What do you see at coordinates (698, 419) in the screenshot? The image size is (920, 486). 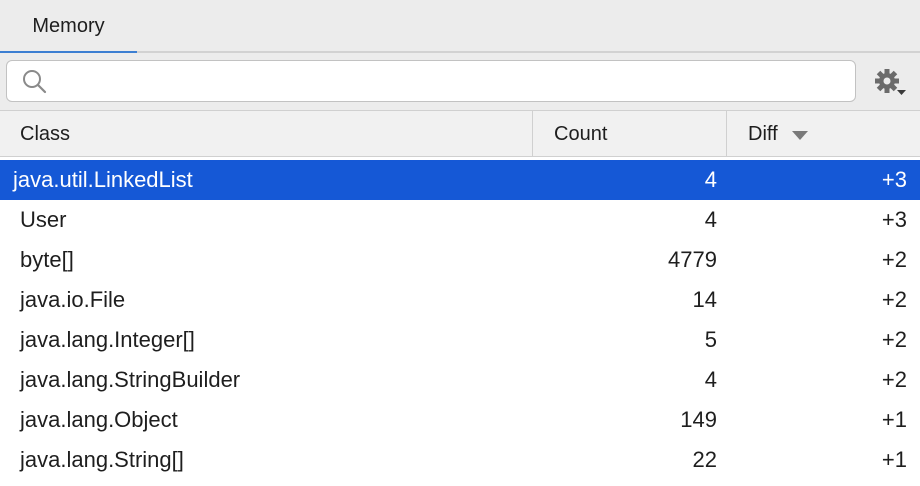 I see `count-cell: 149` at bounding box center [698, 419].